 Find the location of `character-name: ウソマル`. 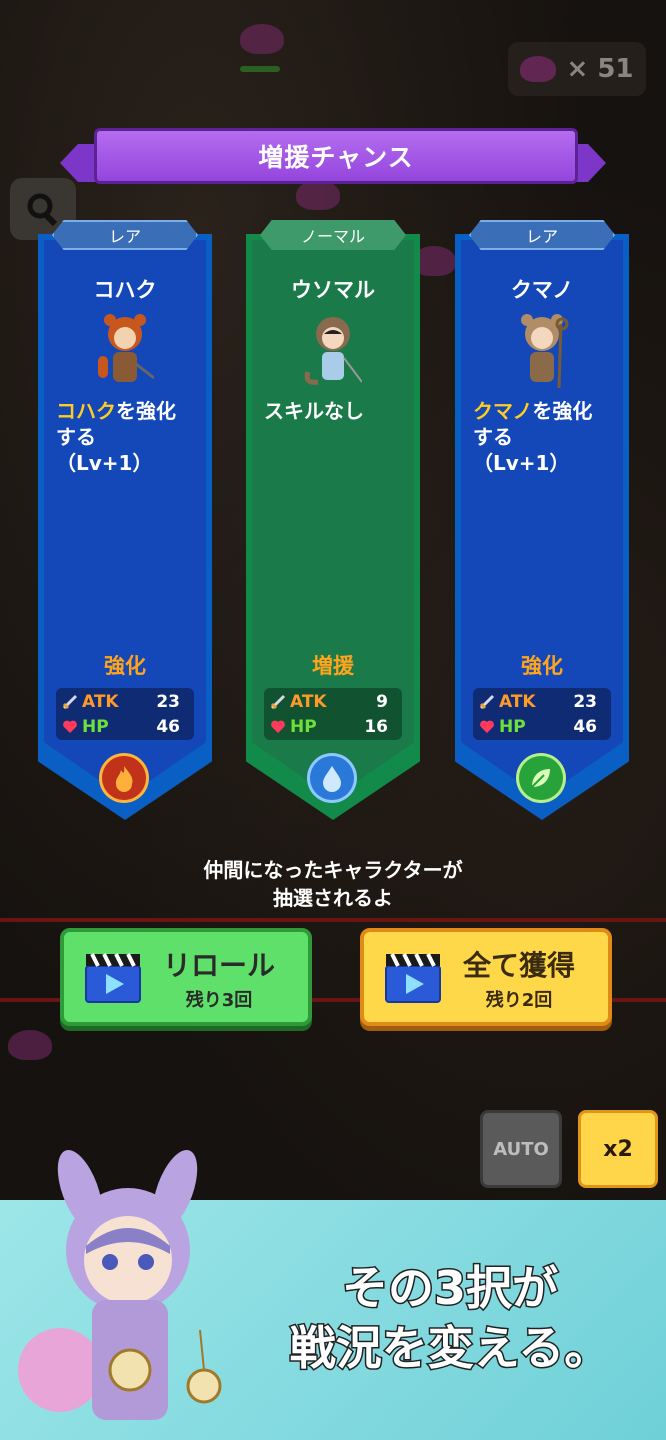

character-name: ウソマル is located at coordinates (333, 290).